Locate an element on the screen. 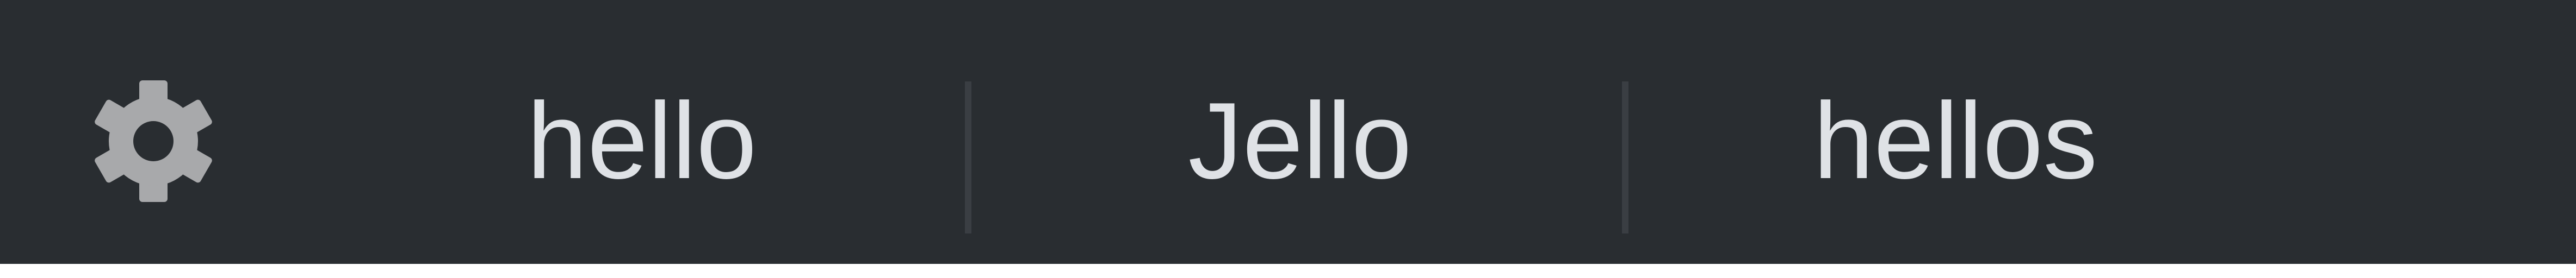 This screenshot has width=2576, height=278. toolbar-item-hellos: hellos is located at coordinates (1955, 141).